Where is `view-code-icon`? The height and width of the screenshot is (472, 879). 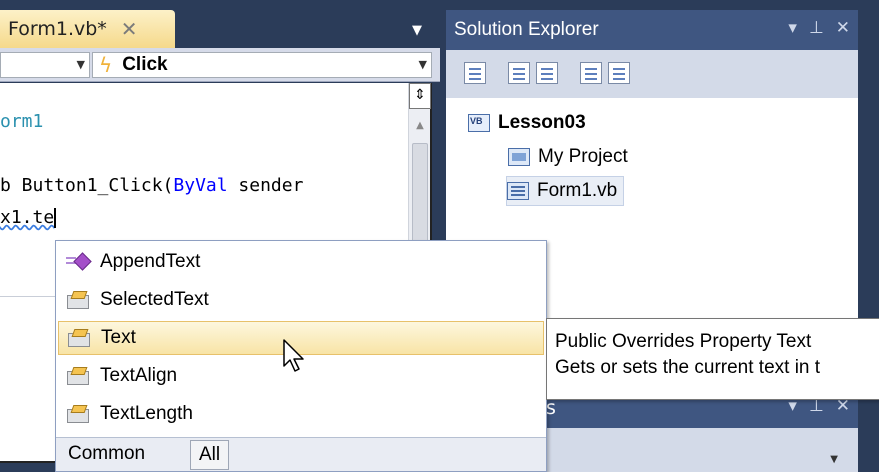
view-code-icon is located at coordinates (591, 73).